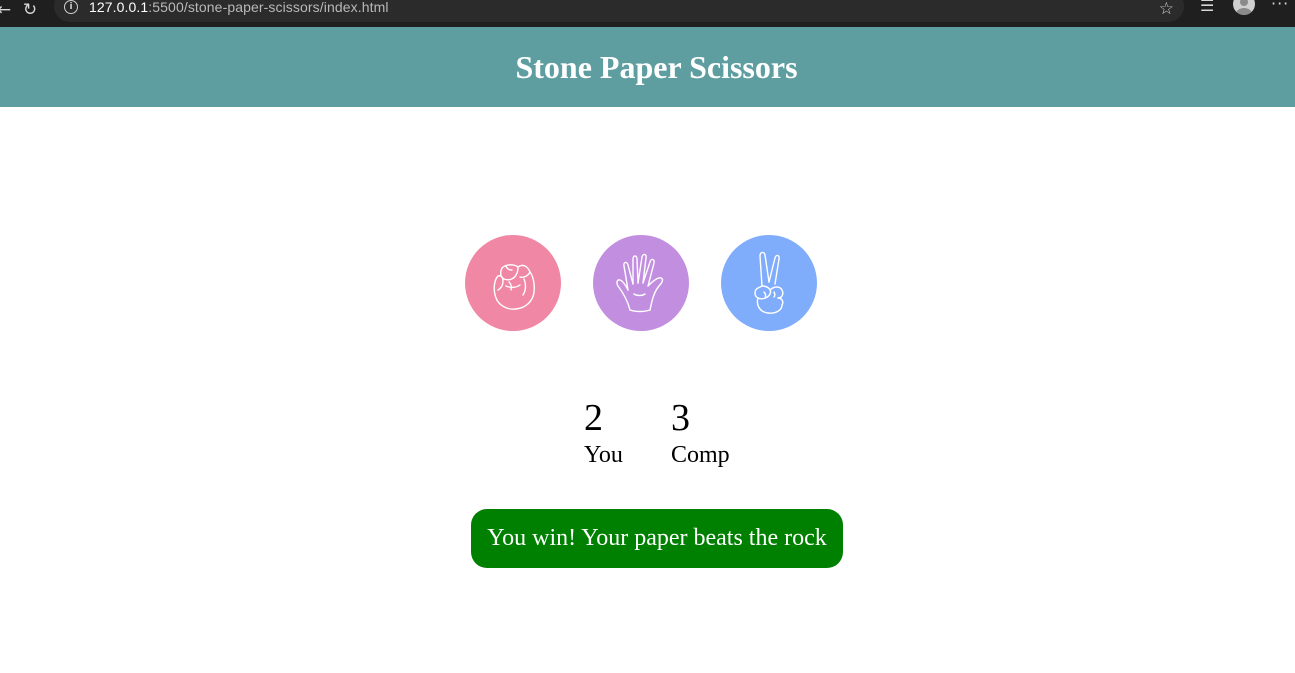 The height and width of the screenshot is (673, 1295). Describe the element at coordinates (656, 66) in the screenshot. I see `page-title: Stone Paper Scissors` at that location.